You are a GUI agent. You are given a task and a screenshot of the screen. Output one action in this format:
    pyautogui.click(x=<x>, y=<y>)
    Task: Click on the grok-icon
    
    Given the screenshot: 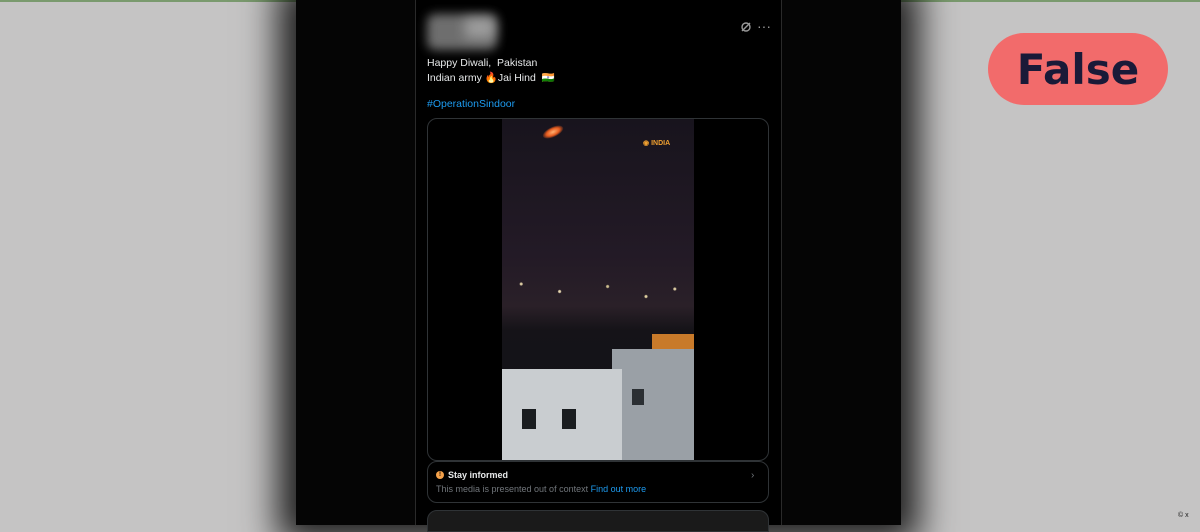 What is the action you would take?
    pyautogui.click(x=746, y=27)
    